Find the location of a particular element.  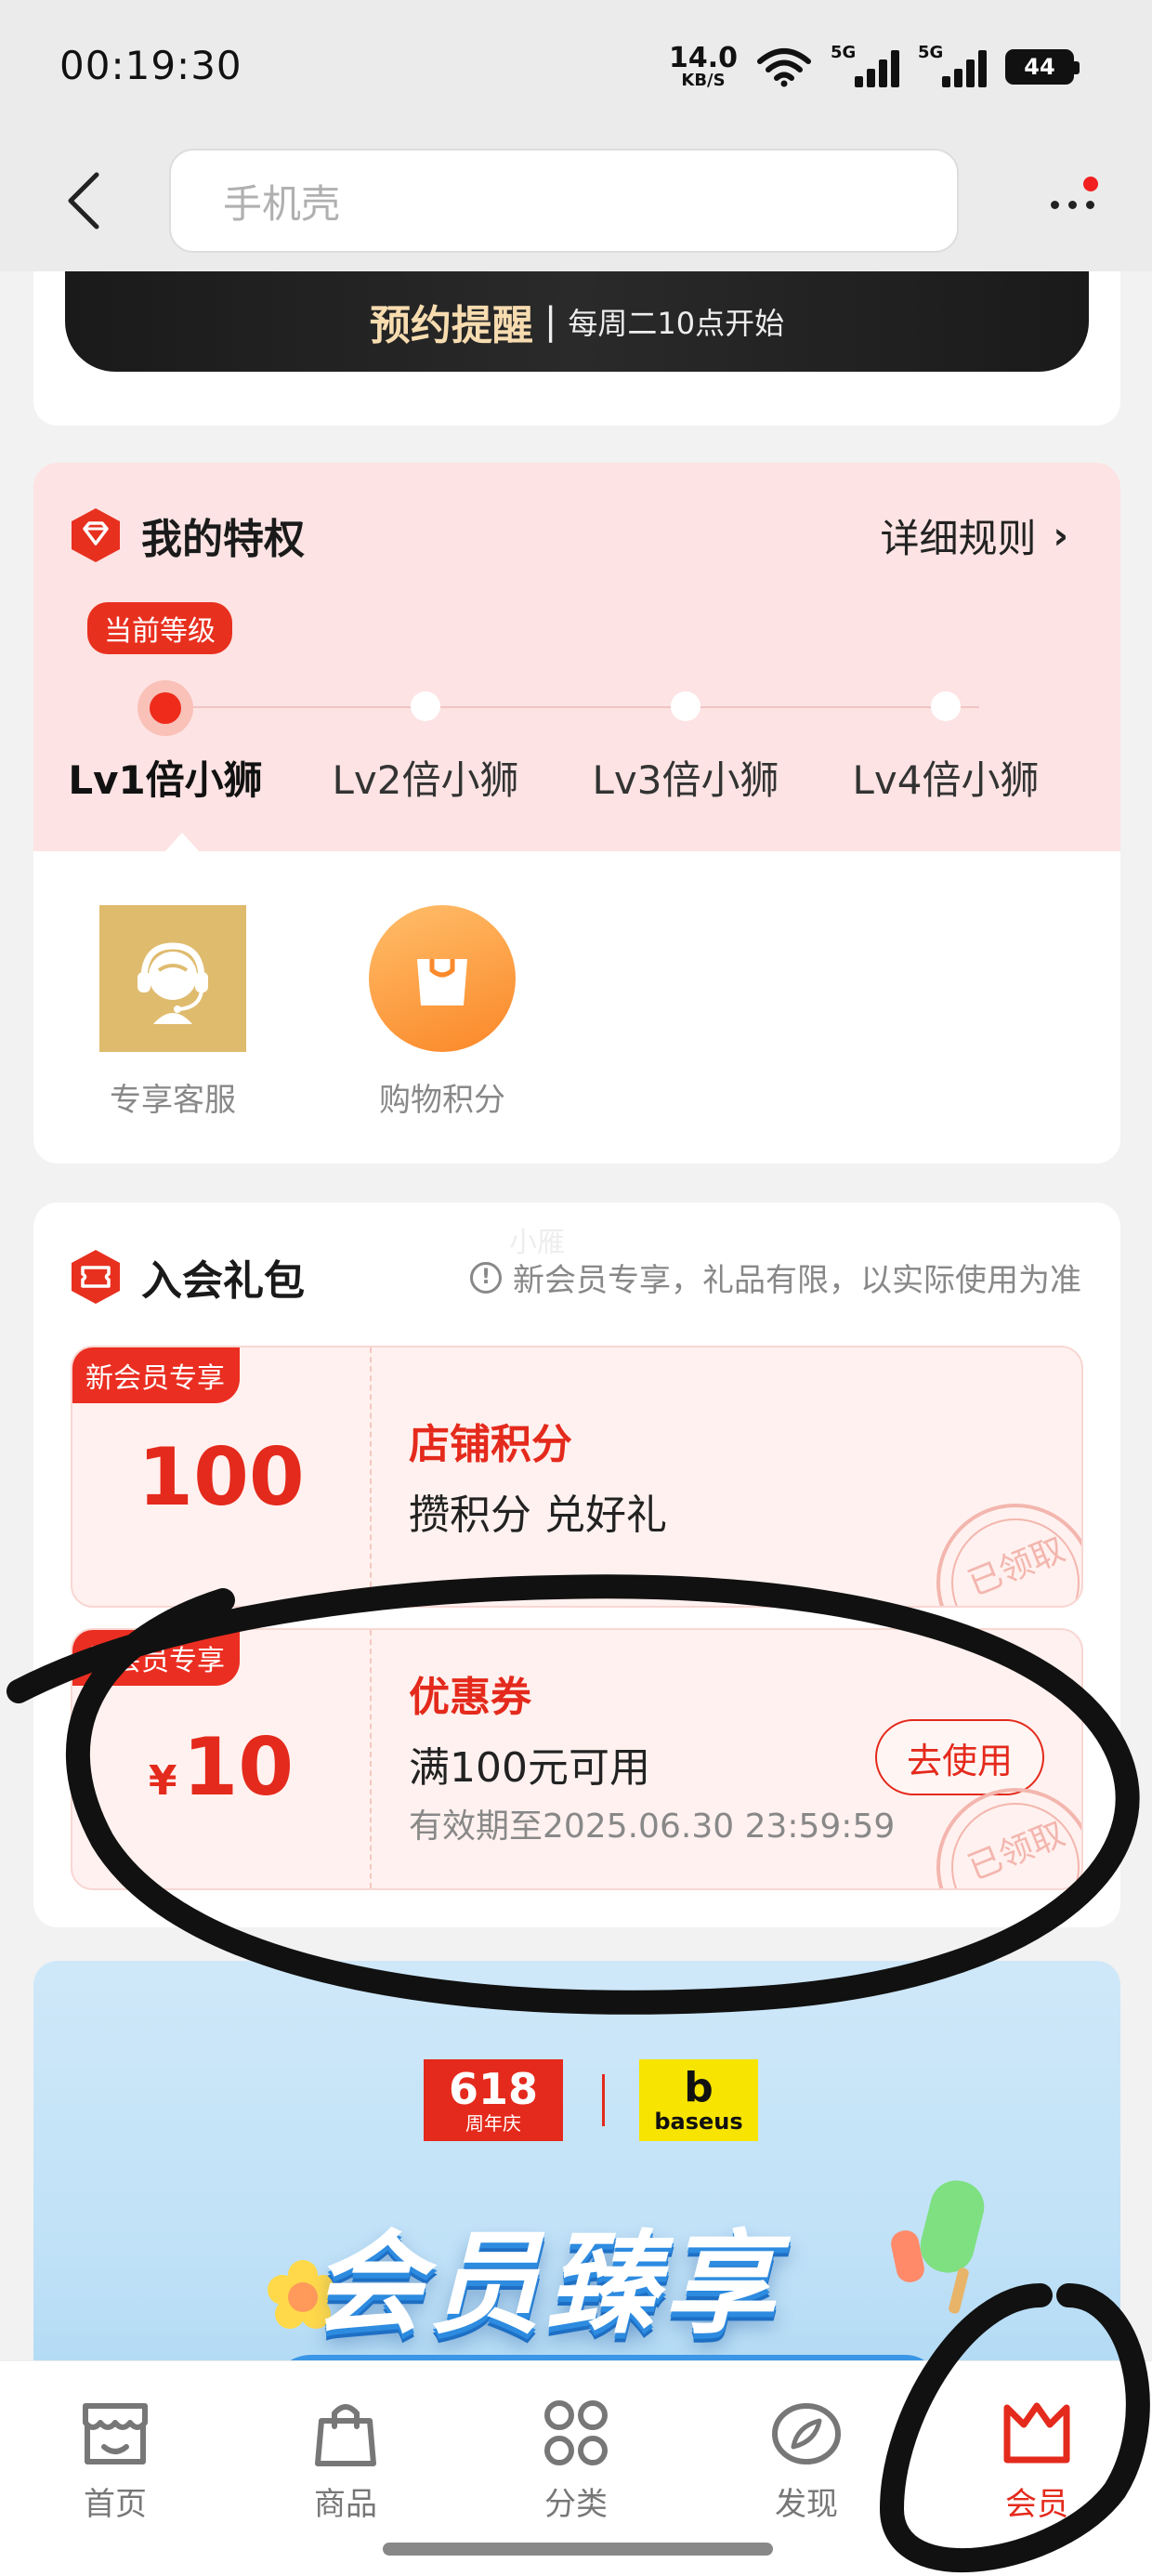

detailed-rules-label: 详细规则 is located at coordinates (958, 538).